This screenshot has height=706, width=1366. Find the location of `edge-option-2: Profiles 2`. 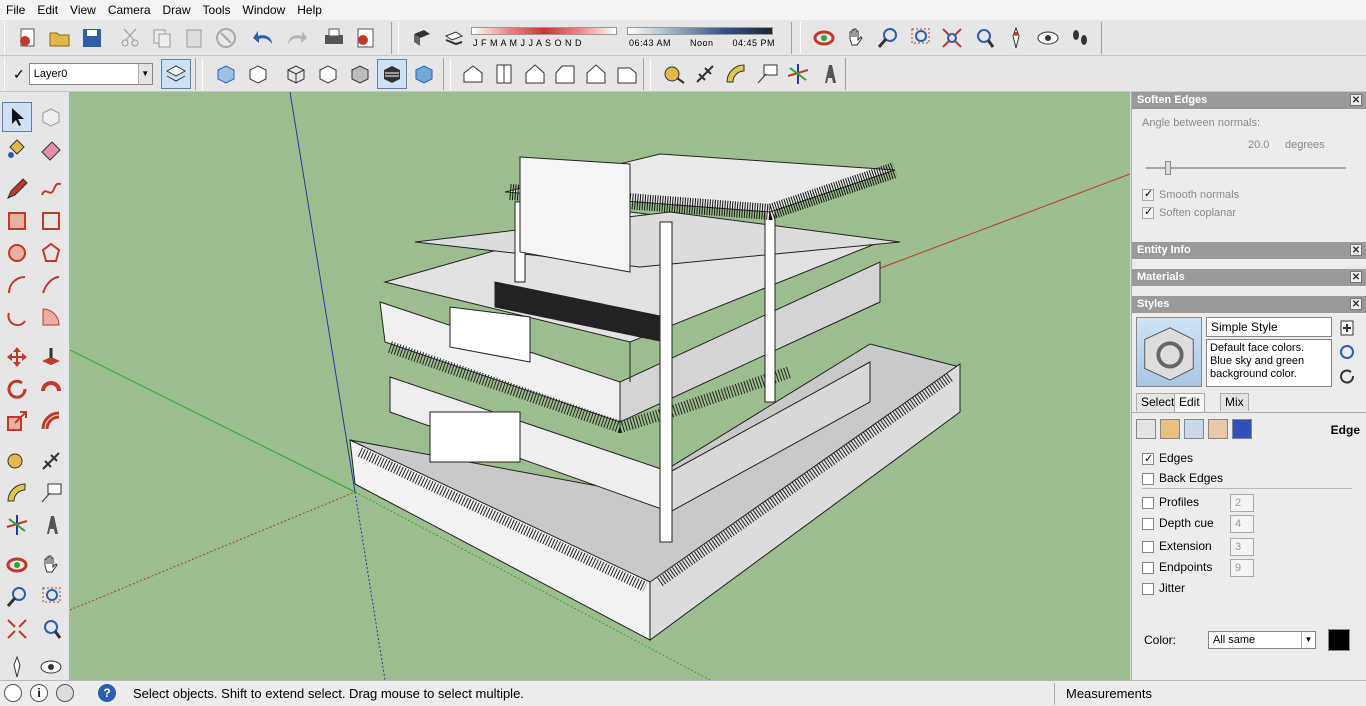

edge-option-2: Profiles 2 is located at coordinates (1252, 503).